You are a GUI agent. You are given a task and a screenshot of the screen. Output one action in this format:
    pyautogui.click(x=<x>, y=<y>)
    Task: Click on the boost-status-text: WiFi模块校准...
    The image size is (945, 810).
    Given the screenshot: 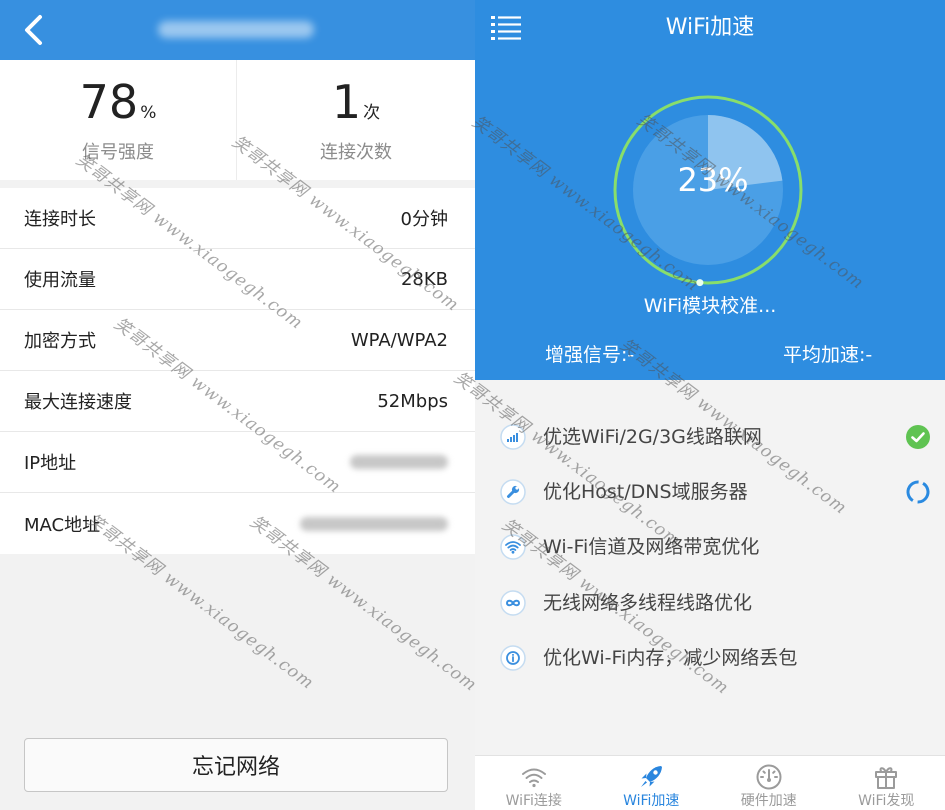 What is the action you would take?
    pyautogui.click(x=710, y=306)
    